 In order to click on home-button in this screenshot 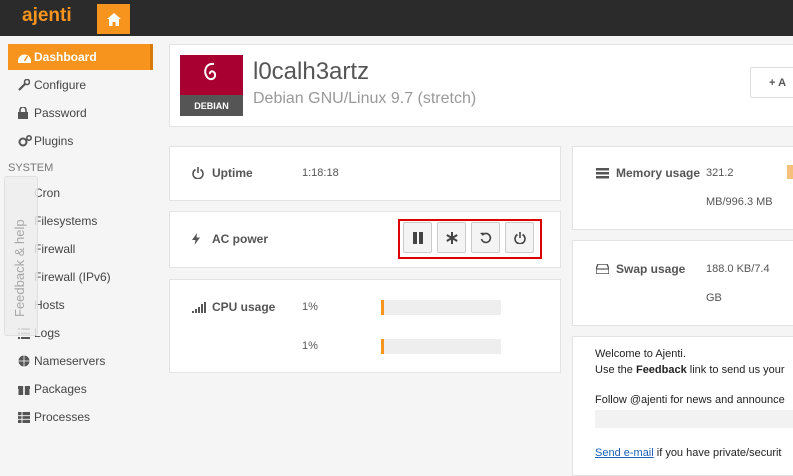, I will do `click(113, 19)`.